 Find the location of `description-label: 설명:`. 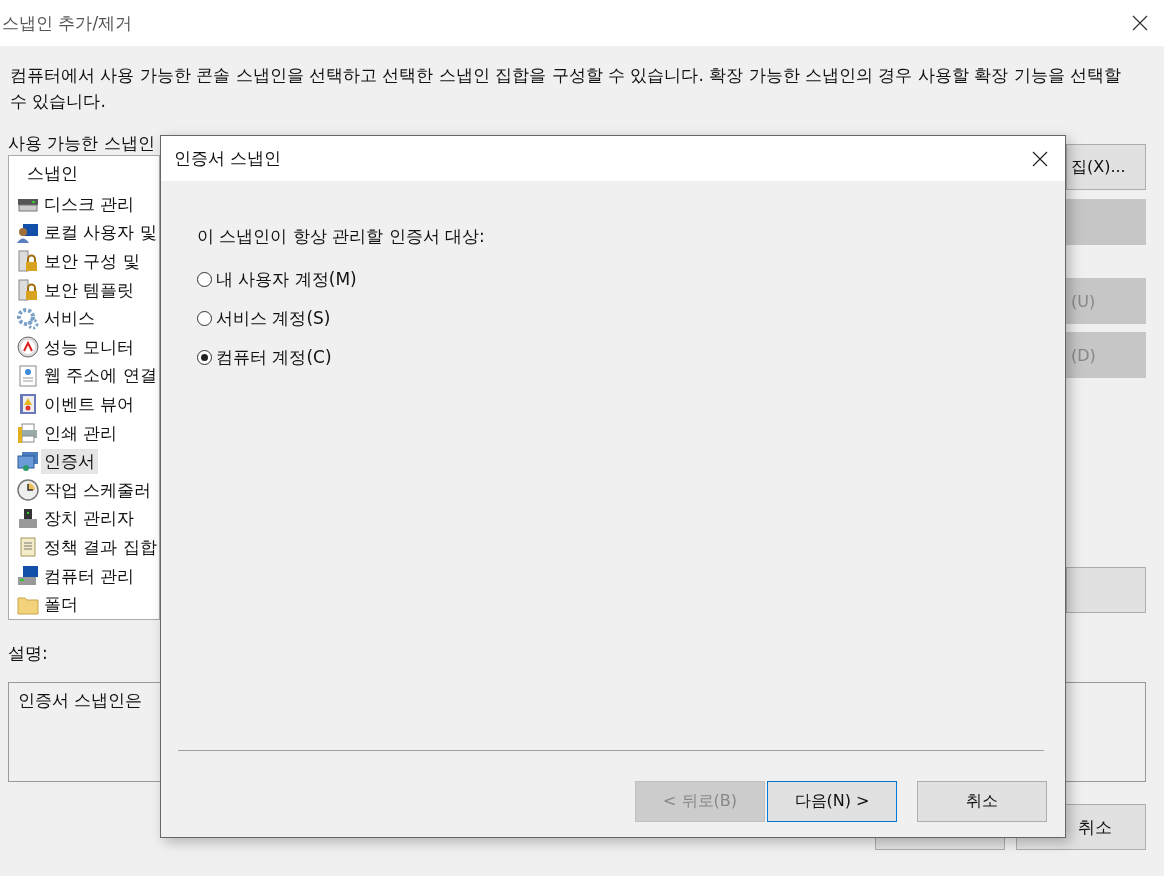

description-label: 설명: is located at coordinates (28, 653).